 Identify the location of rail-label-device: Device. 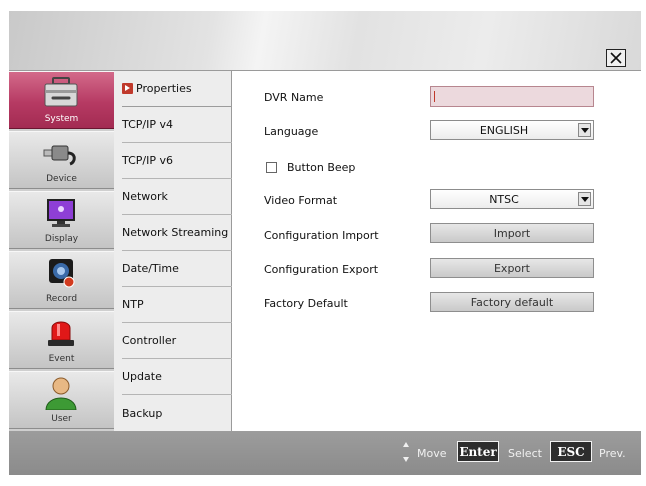
(61, 179).